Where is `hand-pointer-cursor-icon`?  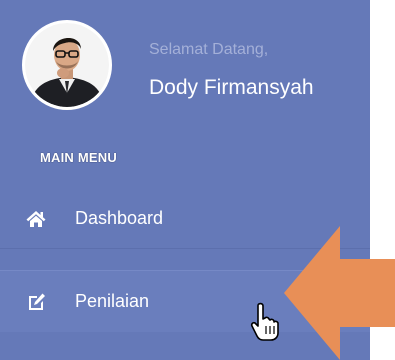 hand-pointer-cursor-icon is located at coordinates (264, 321).